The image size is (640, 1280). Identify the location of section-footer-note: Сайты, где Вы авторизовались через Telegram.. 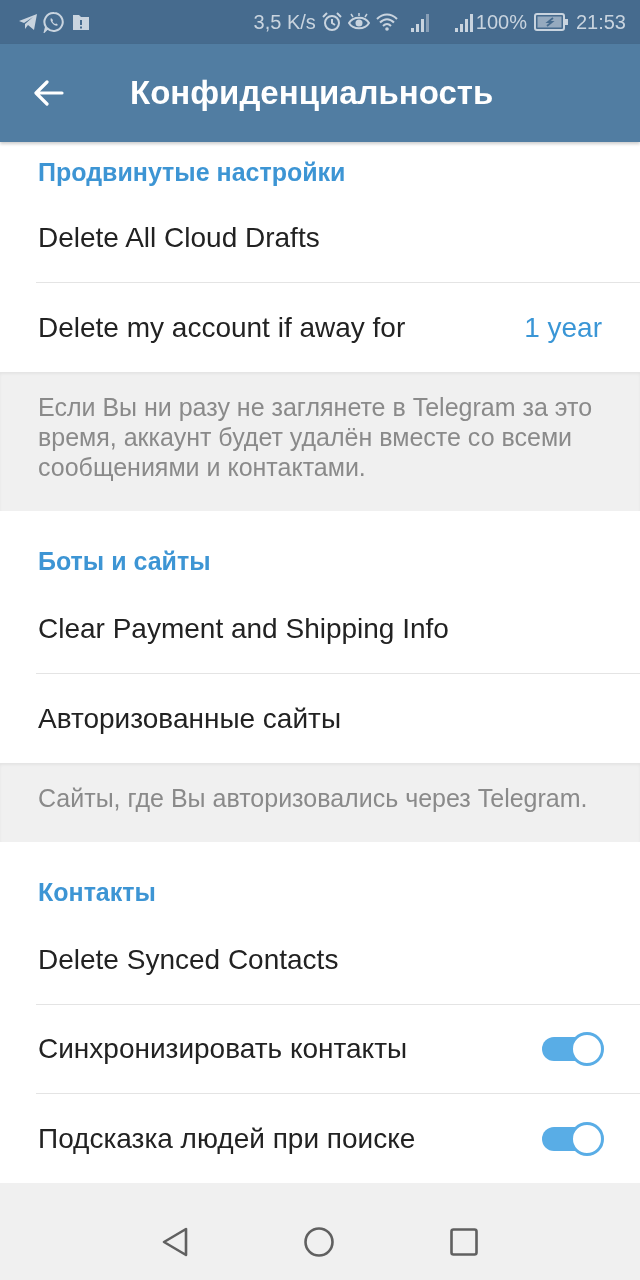
(313, 798).